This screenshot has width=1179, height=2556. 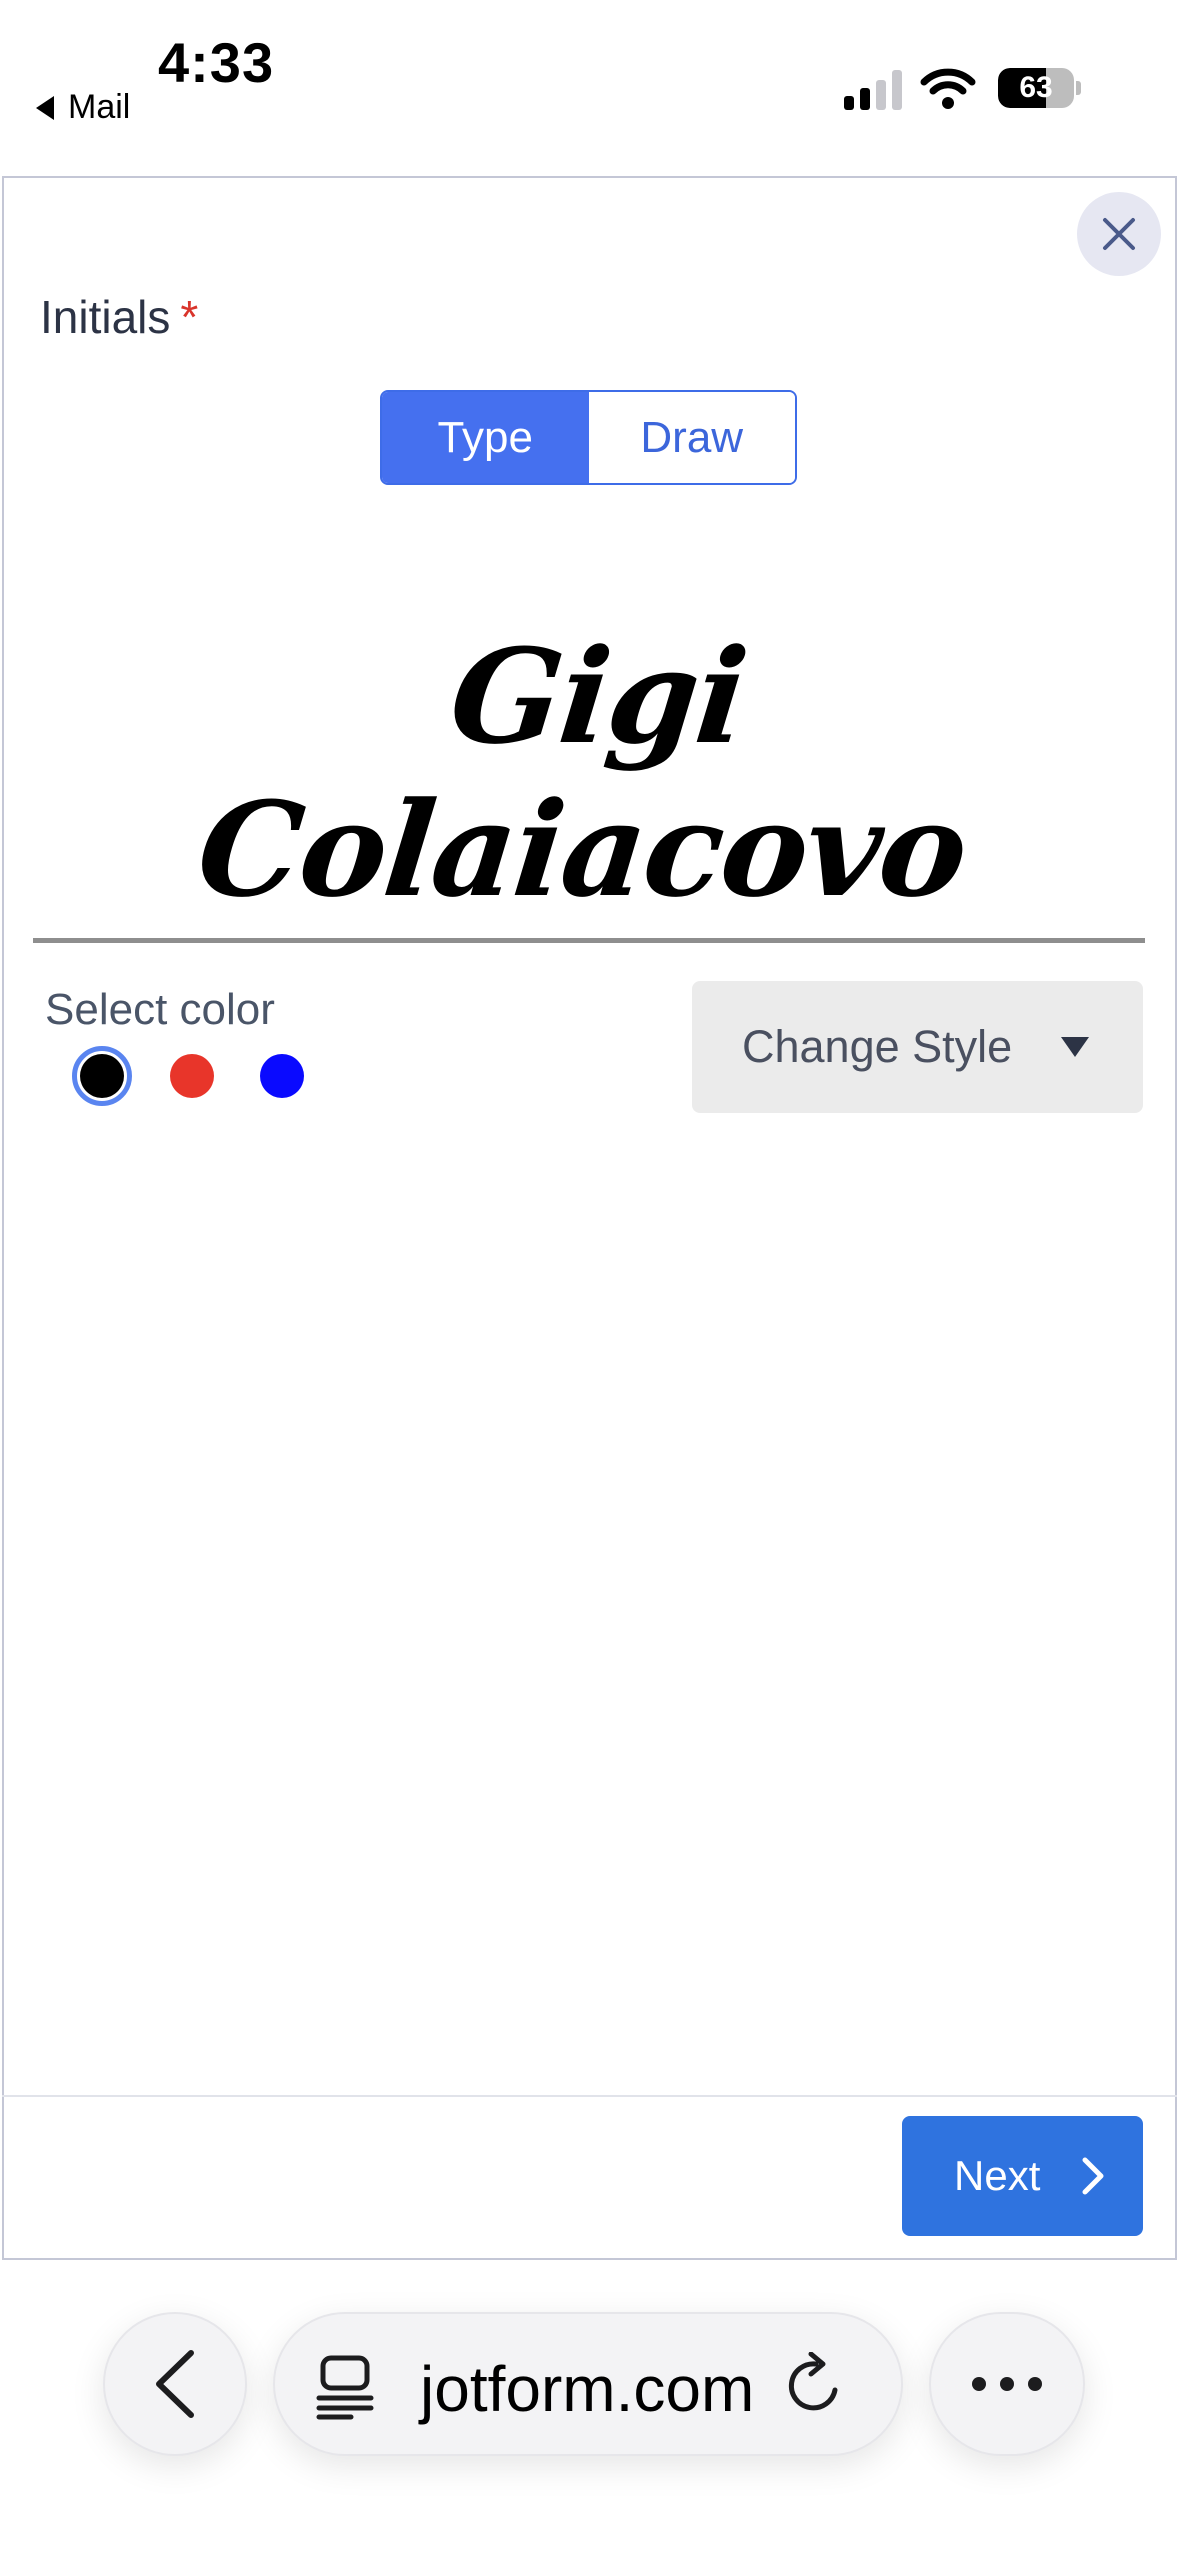 I want to click on input-mode-toggle: Type Draw, so click(x=588, y=437).